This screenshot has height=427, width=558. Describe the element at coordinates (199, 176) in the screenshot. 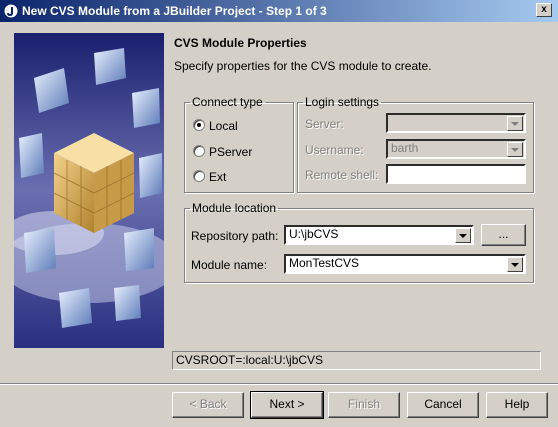

I see `radio-ext` at that location.